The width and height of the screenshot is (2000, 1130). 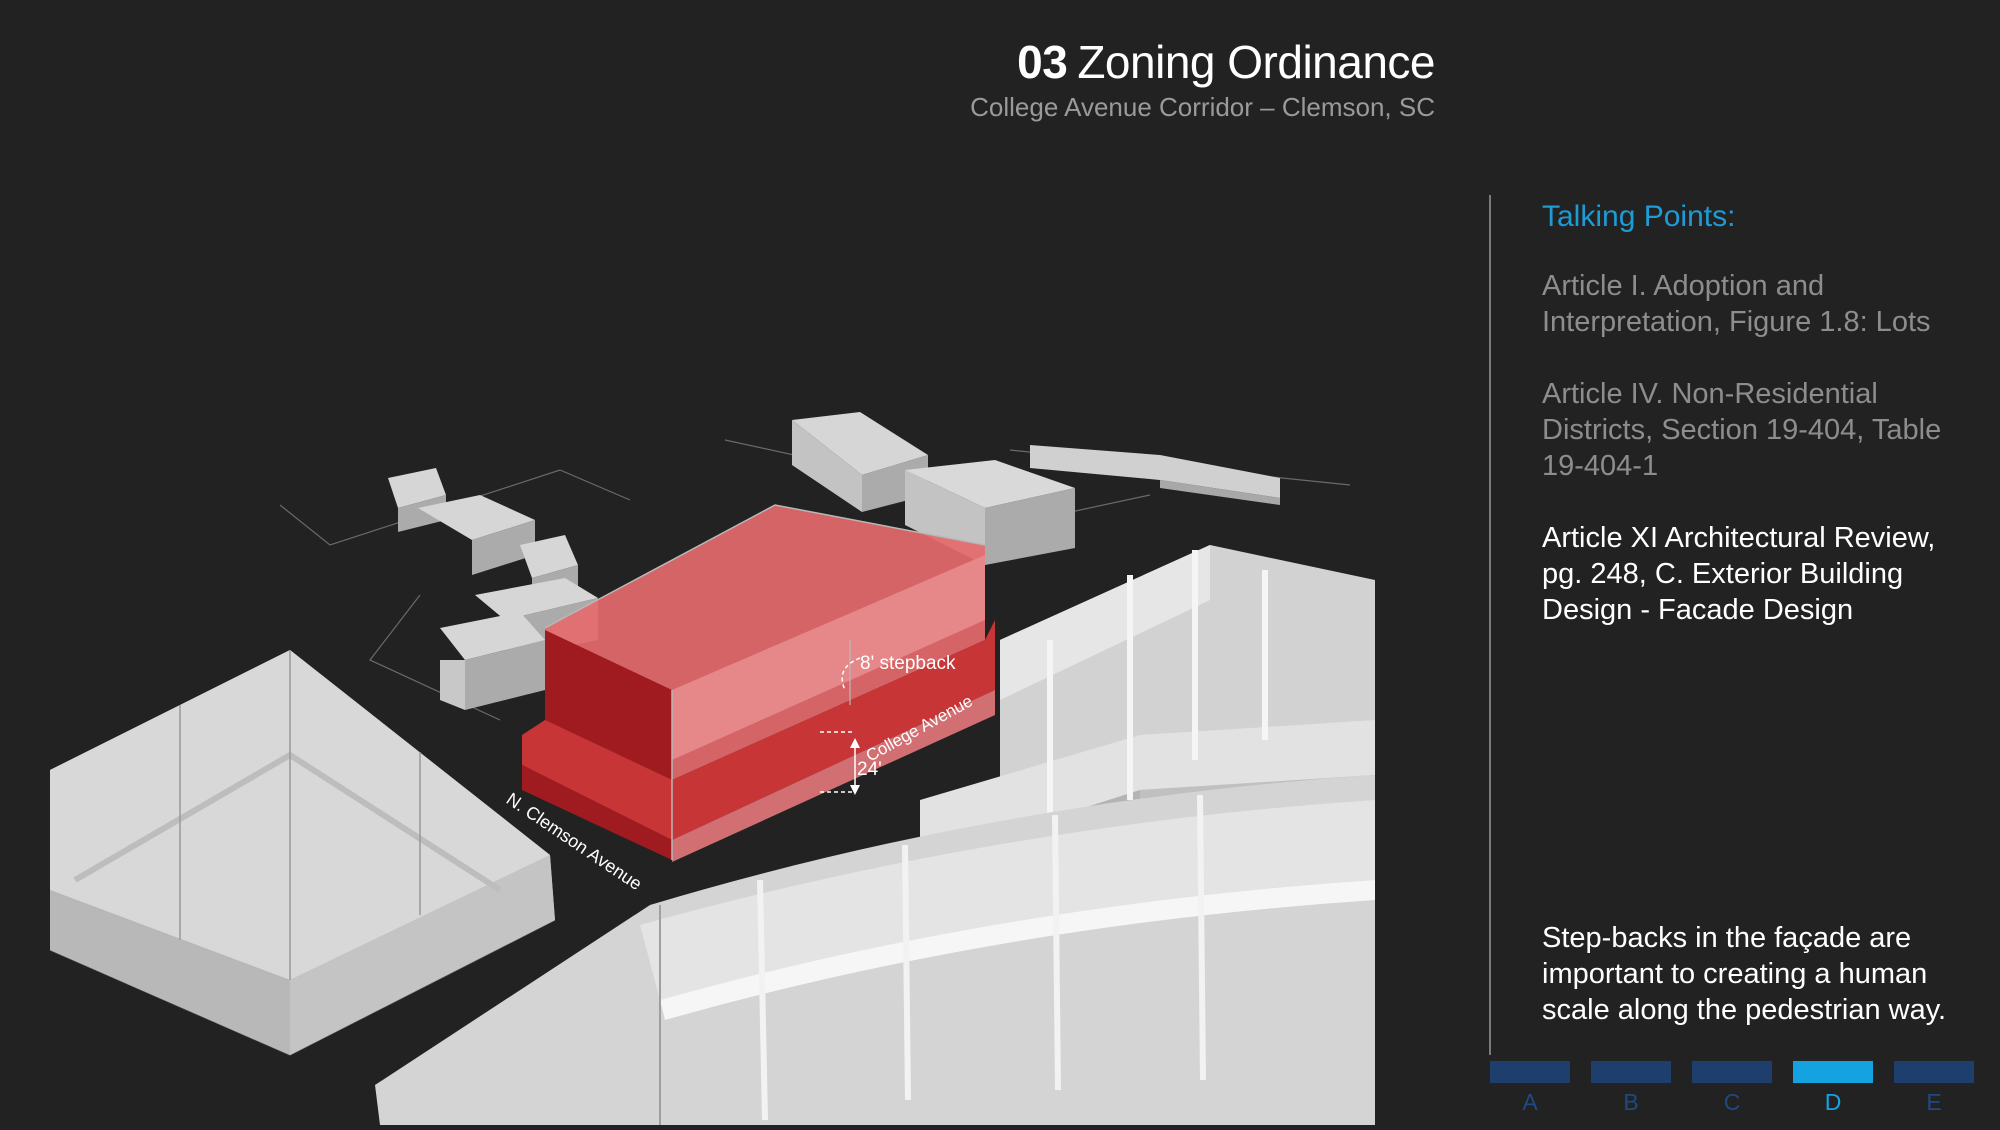 I want to click on nav-item-b: B, so click(x=1631, y=1091).